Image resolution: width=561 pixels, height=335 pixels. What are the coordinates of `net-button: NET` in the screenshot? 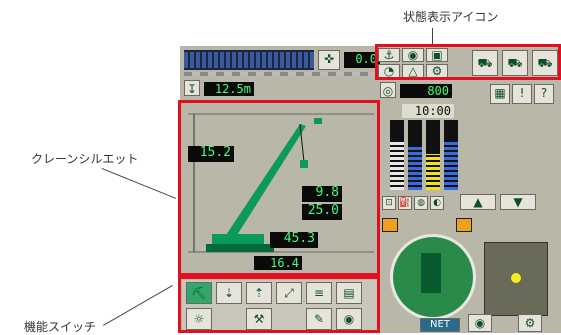 It's located at (440, 325).